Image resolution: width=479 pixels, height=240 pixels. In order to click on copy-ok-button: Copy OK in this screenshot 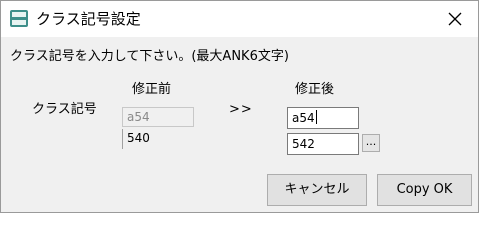, I will do `click(424, 190)`.